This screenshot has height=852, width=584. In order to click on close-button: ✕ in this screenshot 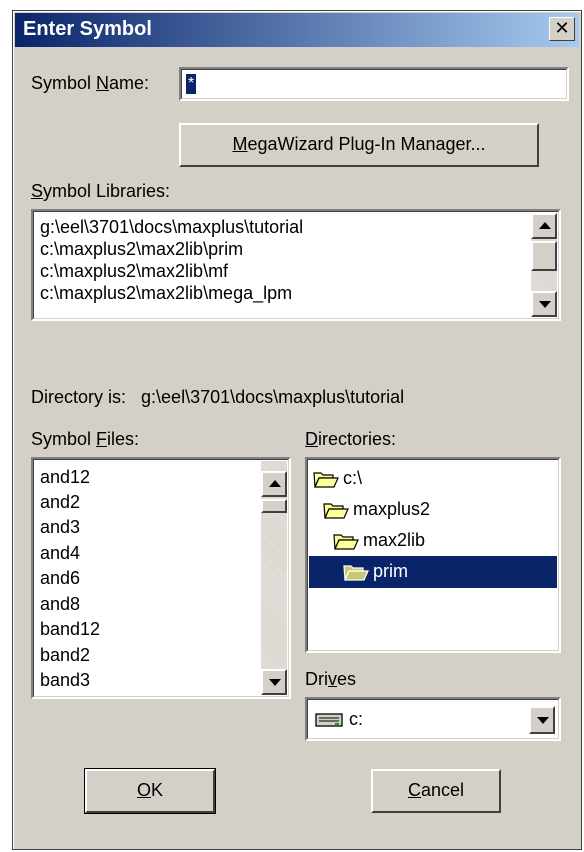, I will do `click(562, 29)`.